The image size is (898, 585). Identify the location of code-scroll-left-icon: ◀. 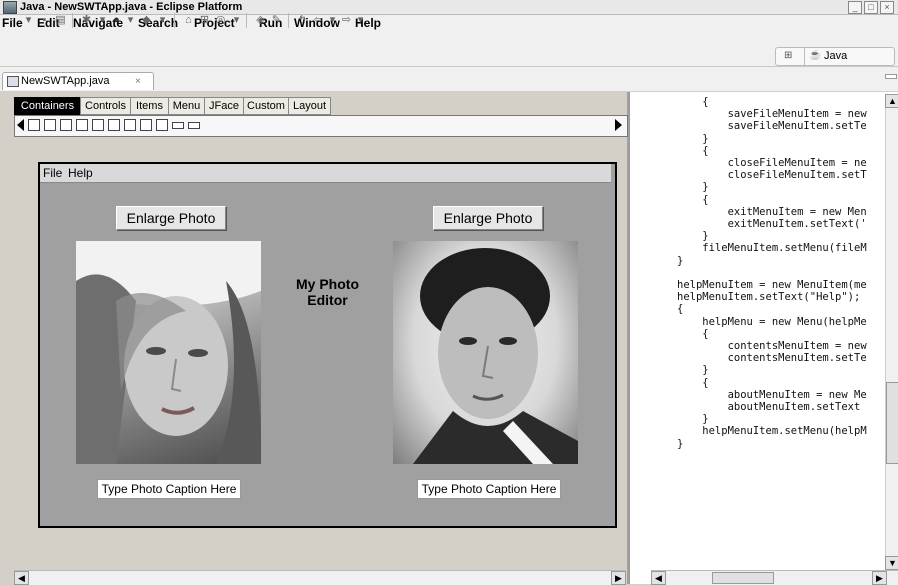
(658, 578).